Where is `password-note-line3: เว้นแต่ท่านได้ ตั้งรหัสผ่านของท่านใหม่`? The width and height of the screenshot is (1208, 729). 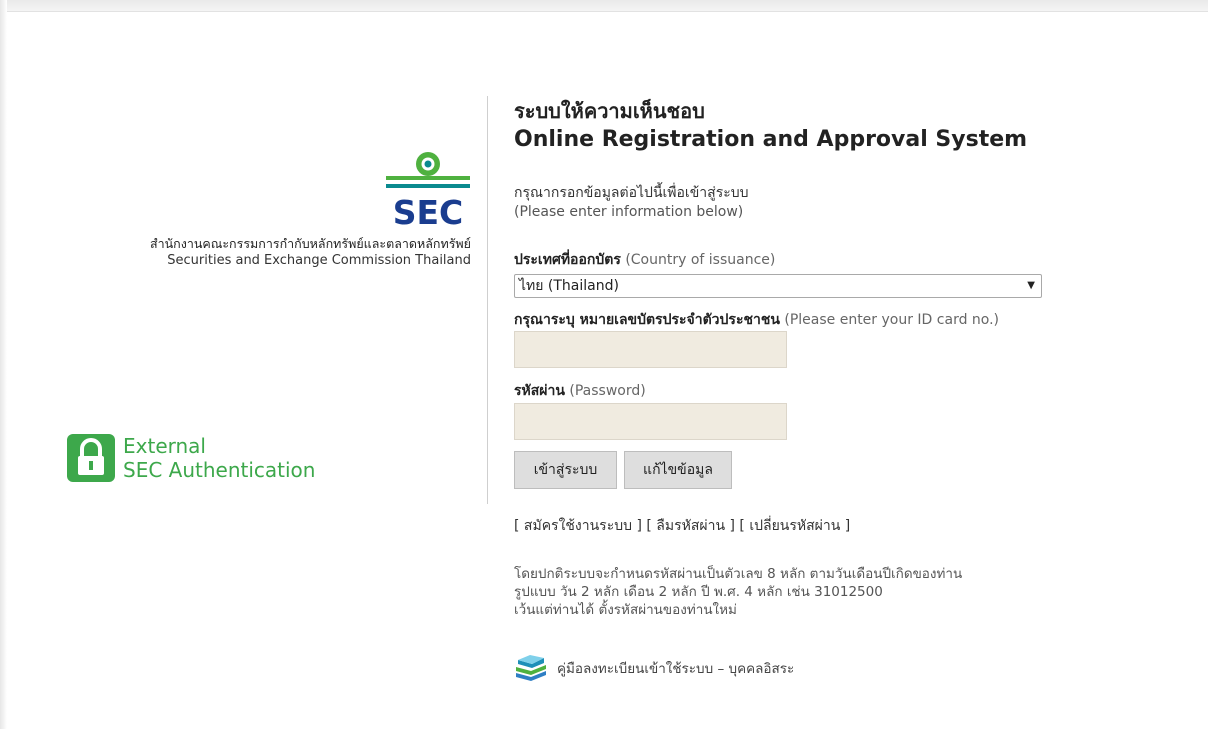
password-note-line3: เว้นแต่ท่านได้ ตั้งรหัสผ่านของท่านใหม่ is located at coordinates (625, 610).